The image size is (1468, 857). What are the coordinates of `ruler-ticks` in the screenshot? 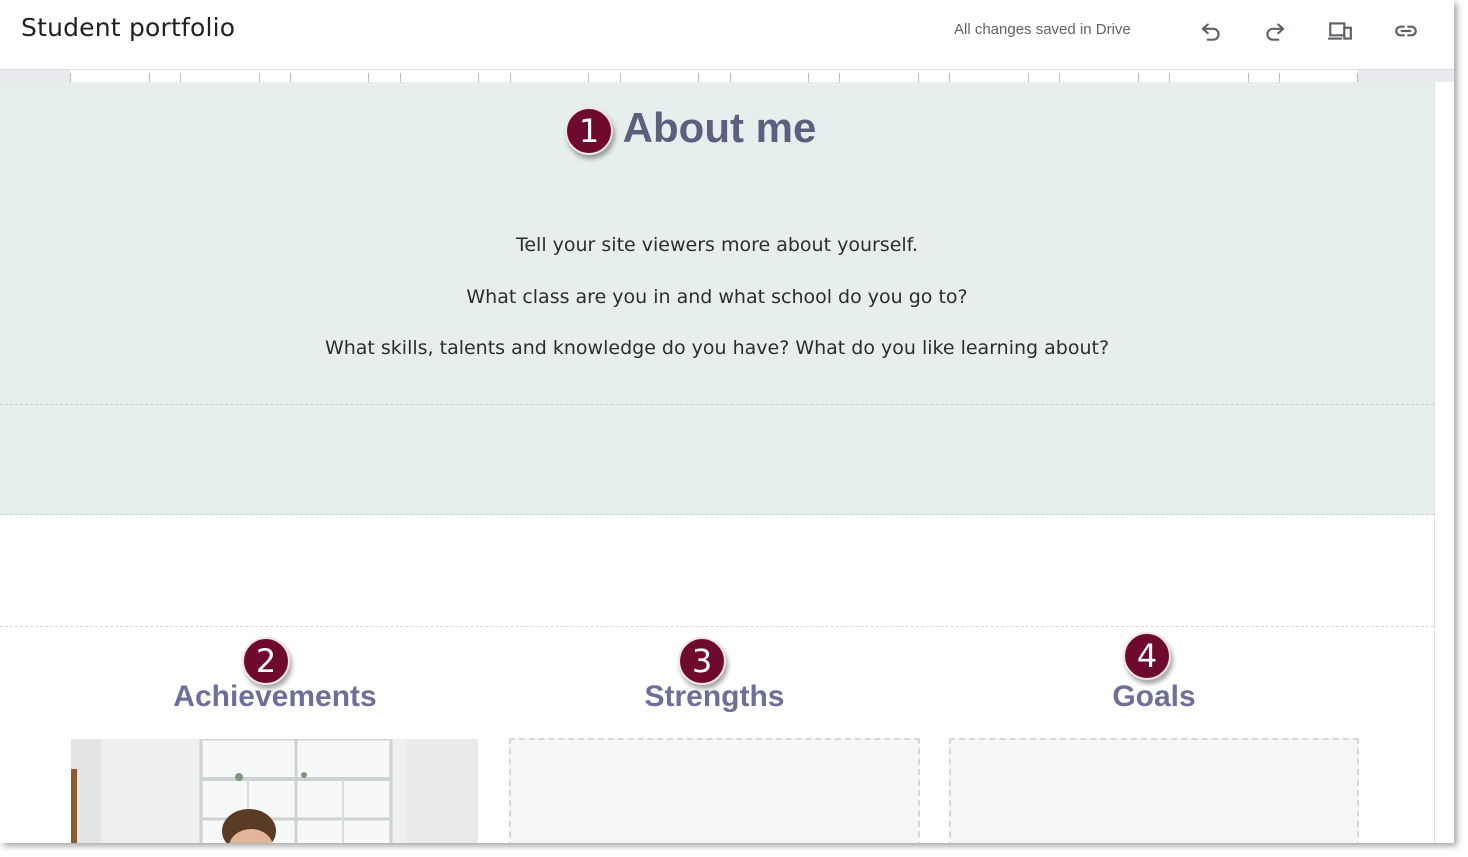 It's located at (714, 77).